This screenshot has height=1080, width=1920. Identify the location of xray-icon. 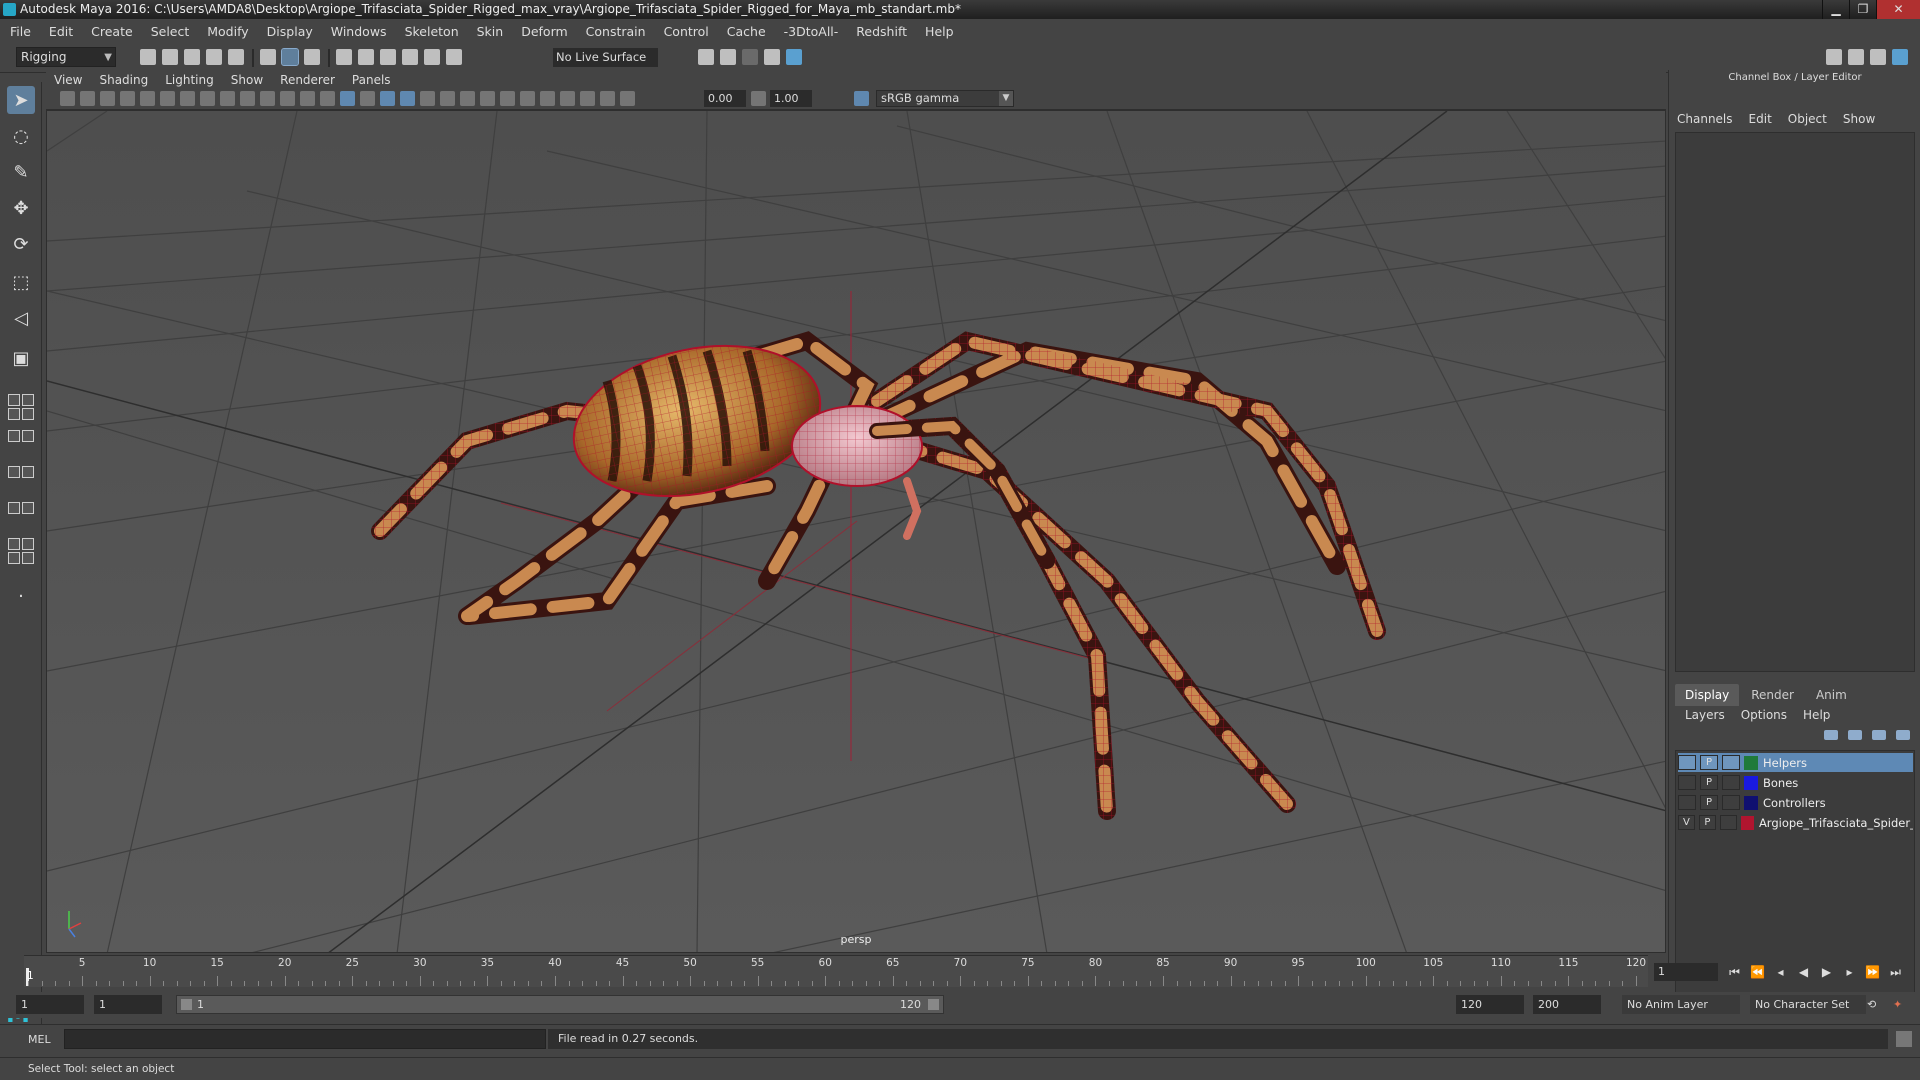
(567, 98).